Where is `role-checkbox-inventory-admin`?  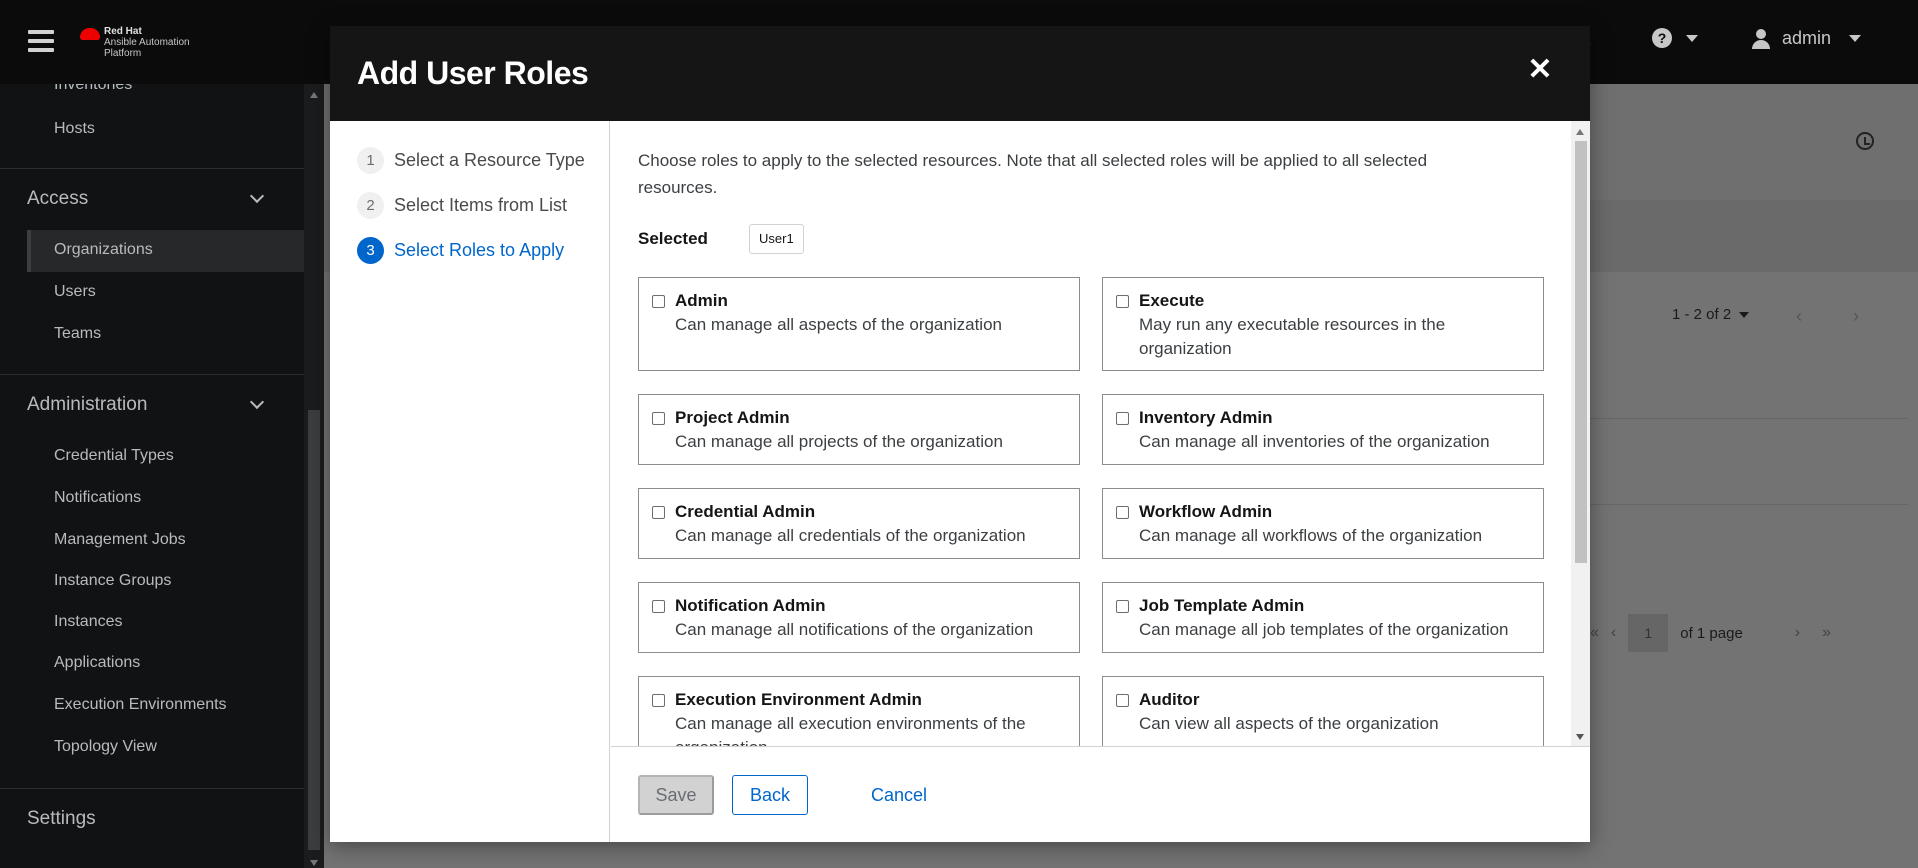
role-checkbox-inventory-admin is located at coordinates (1122, 418).